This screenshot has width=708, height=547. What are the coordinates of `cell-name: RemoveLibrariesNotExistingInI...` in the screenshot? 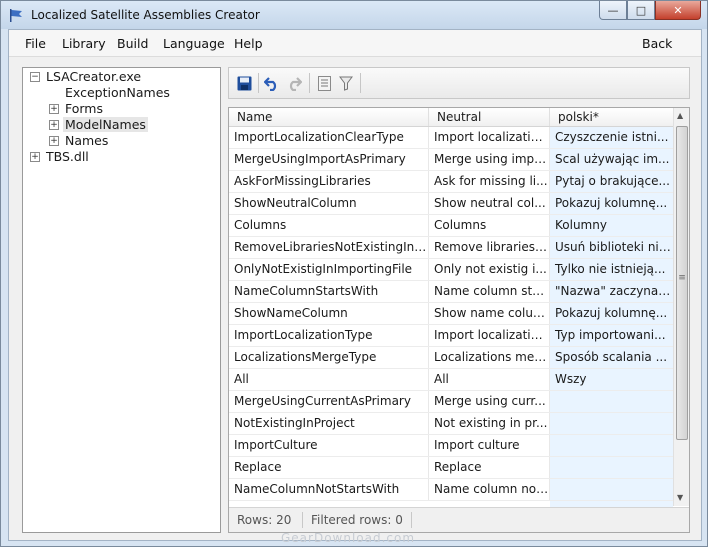 It's located at (329, 247).